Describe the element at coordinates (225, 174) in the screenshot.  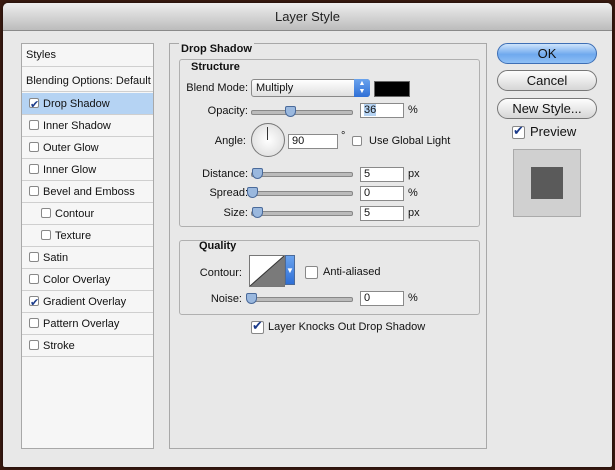
I see `distance-label: Distance:` at that location.